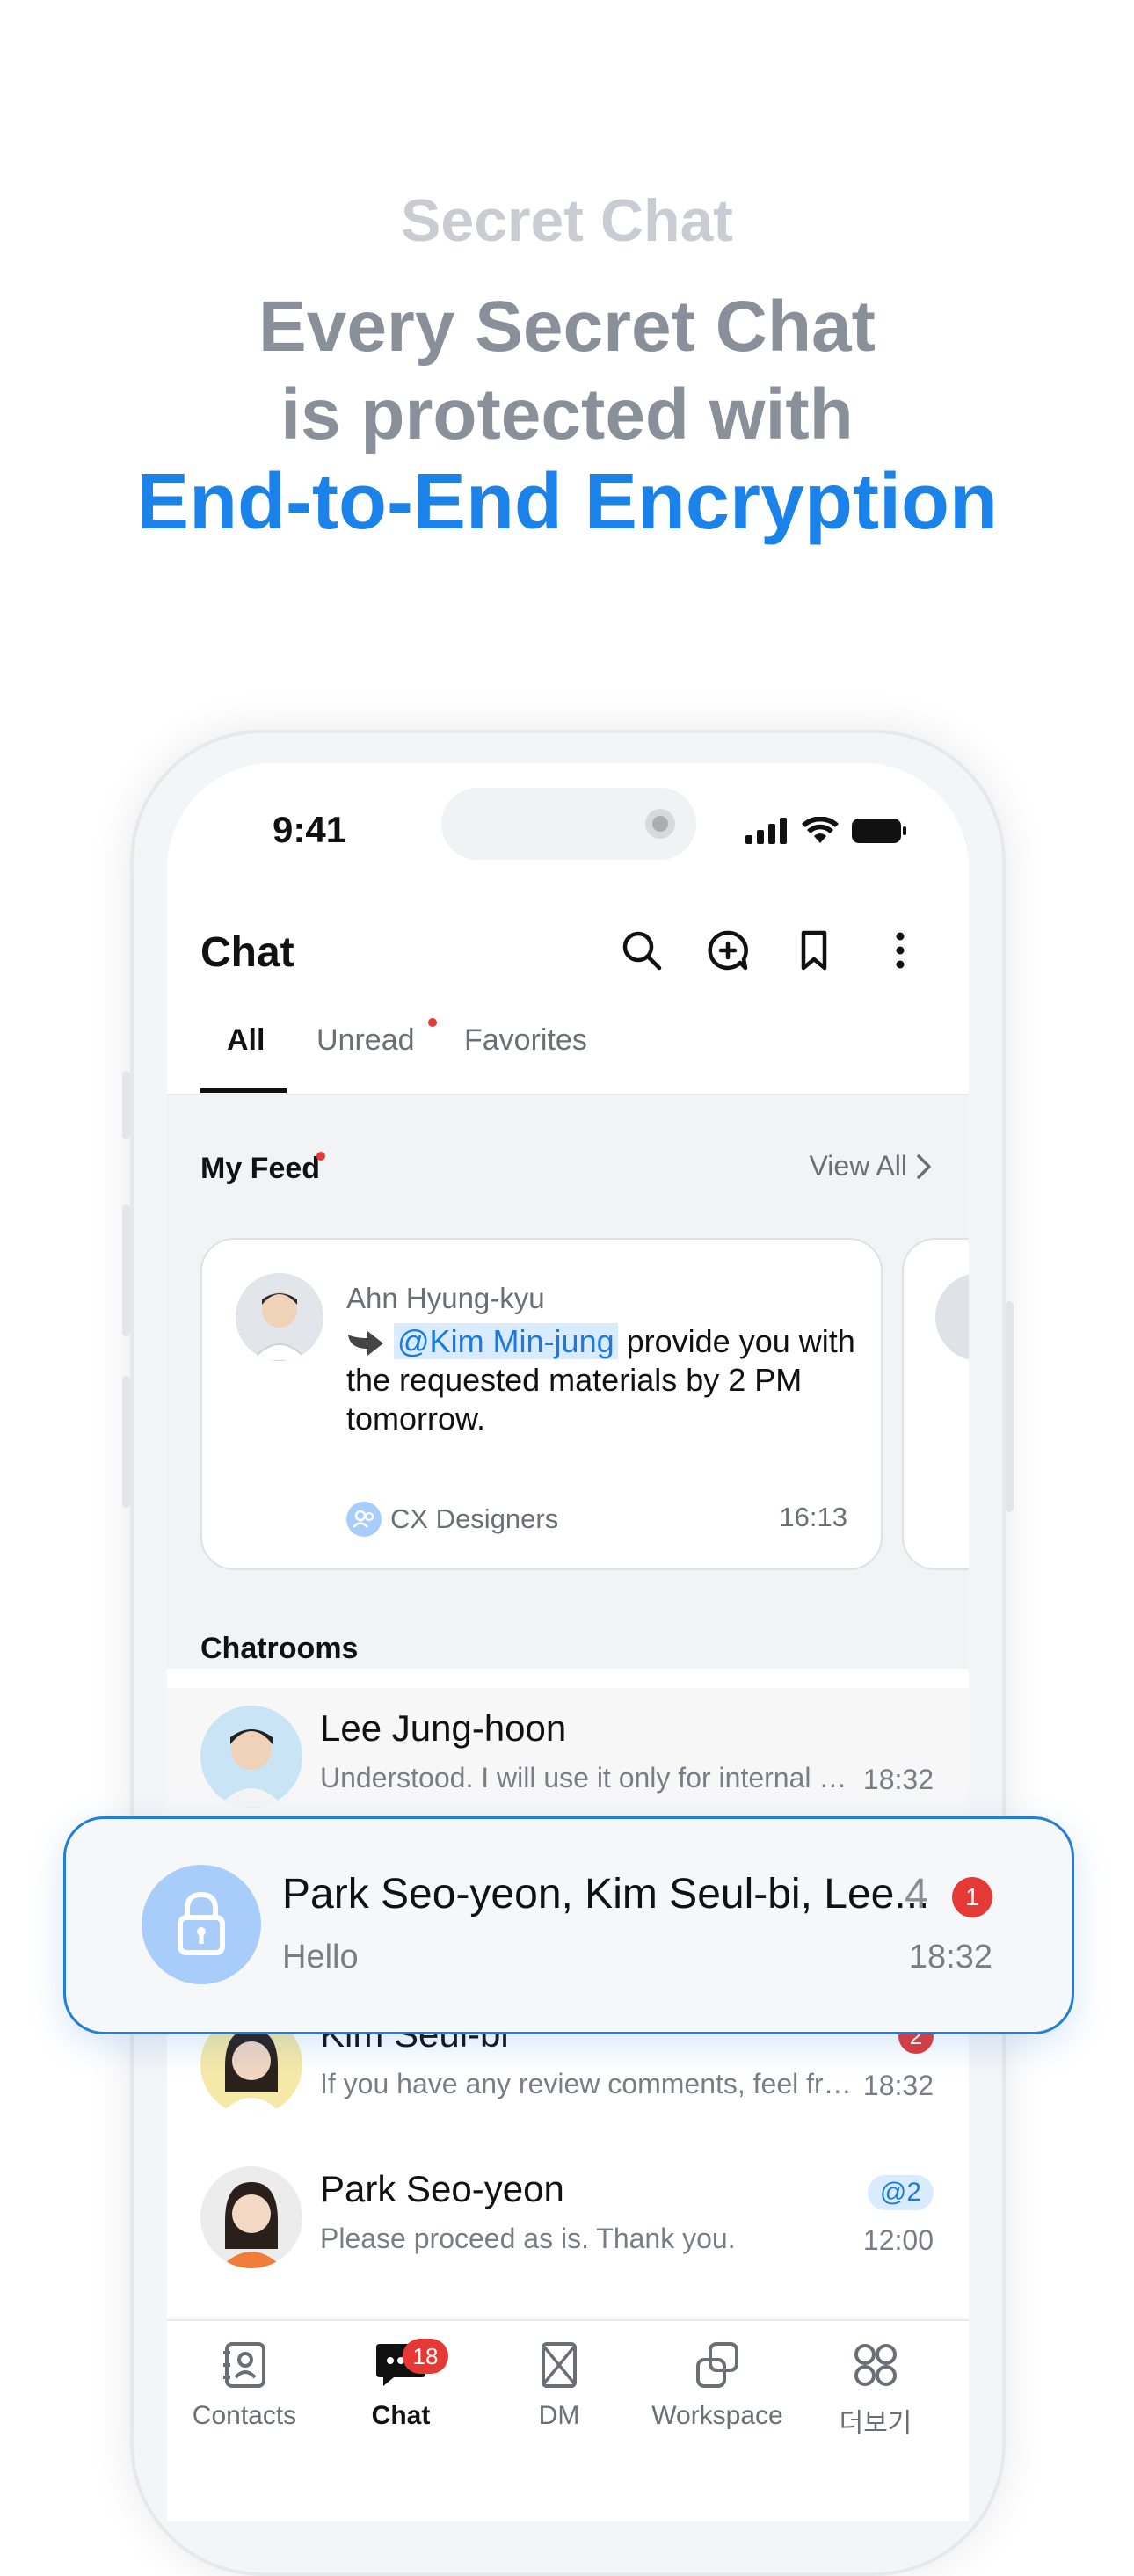  What do you see at coordinates (364, 1519) in the screenshot?
I see `group-icon` at bounding box center [364, 1519].